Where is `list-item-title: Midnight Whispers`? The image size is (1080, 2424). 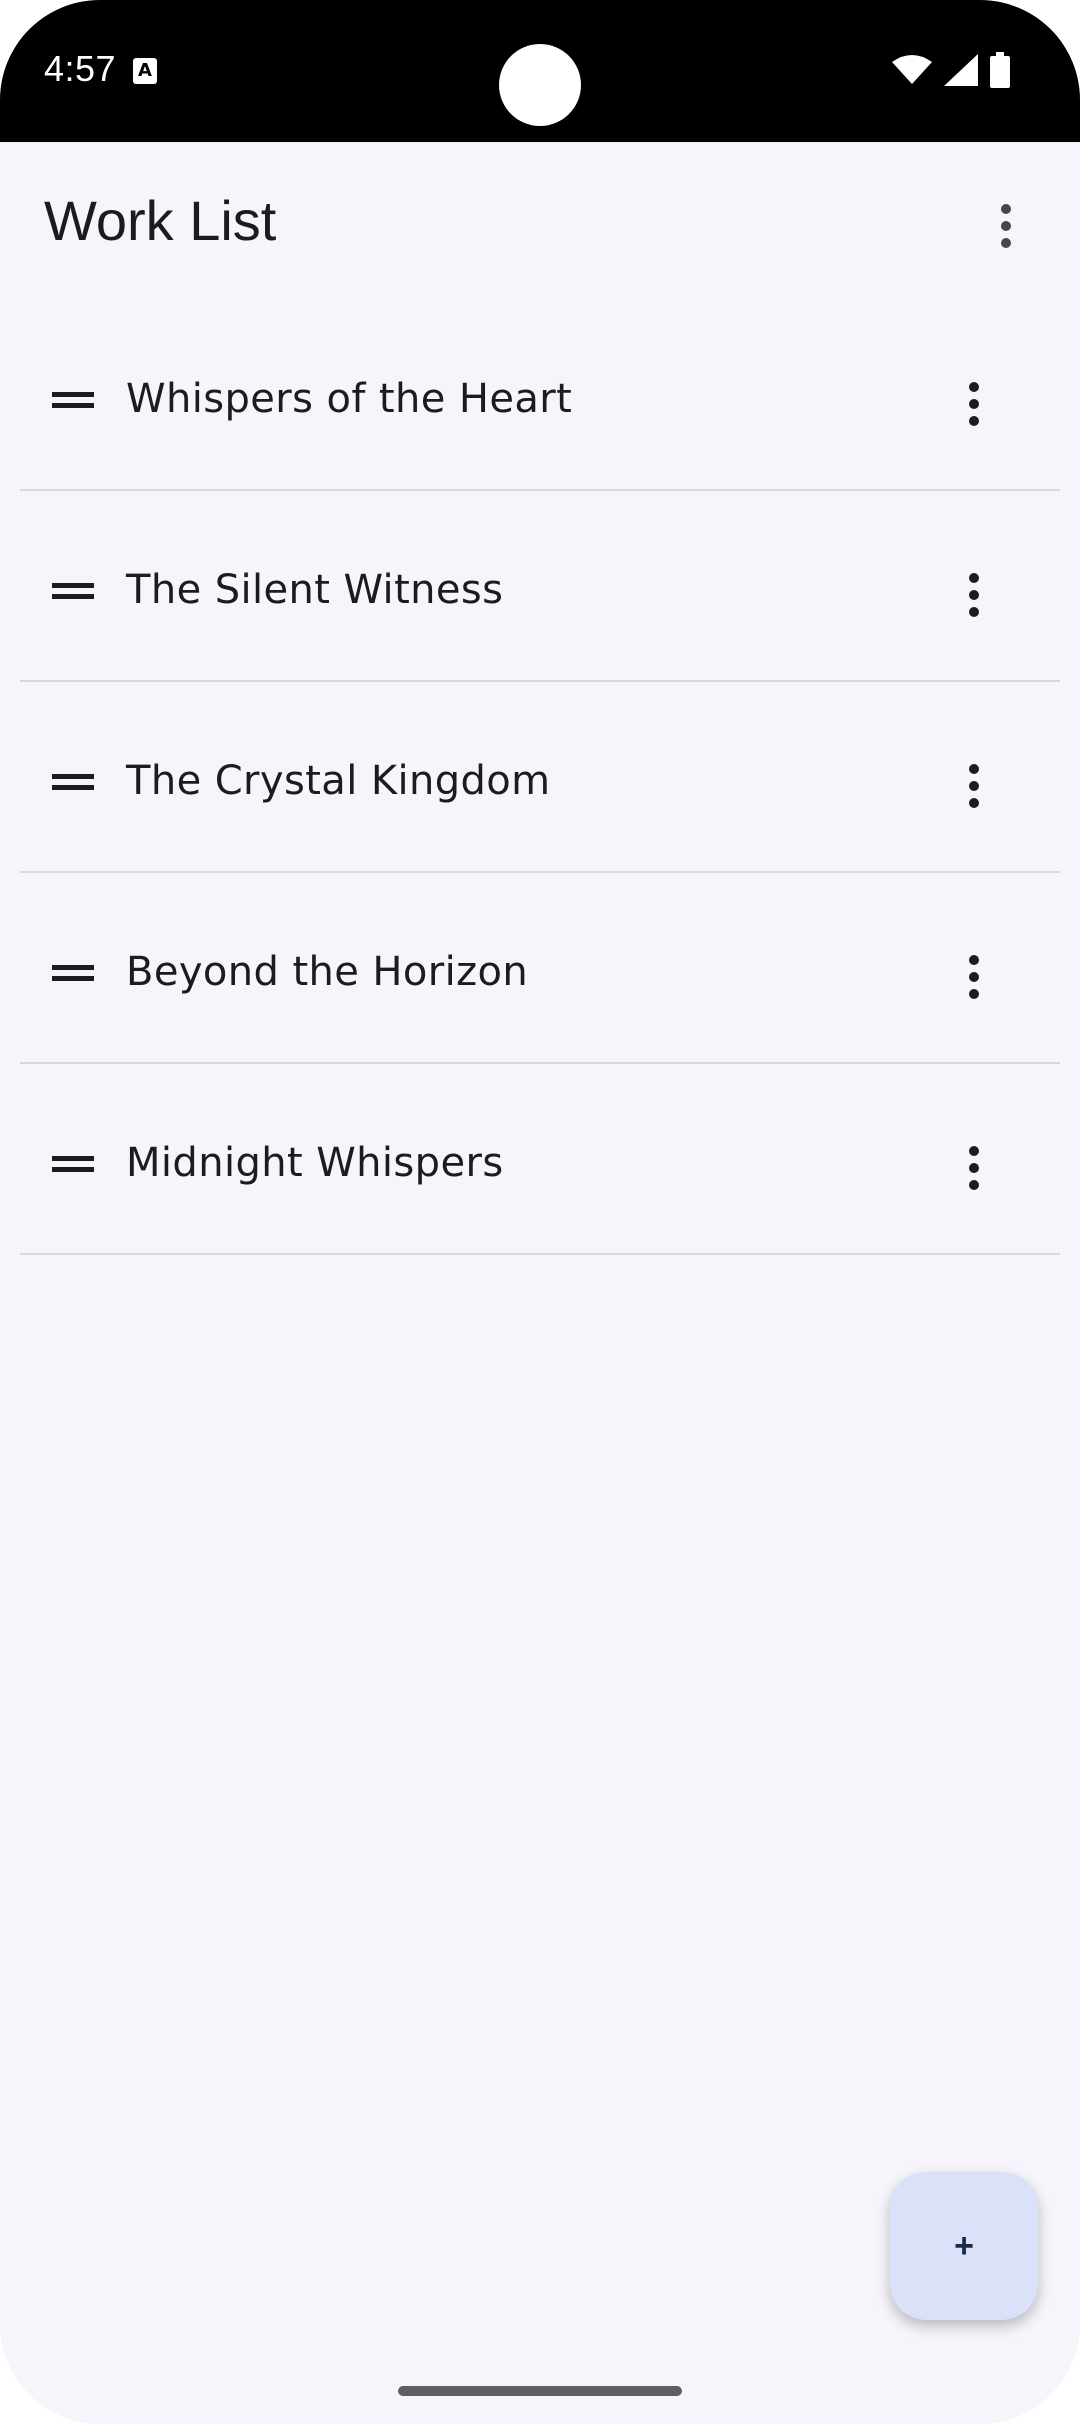 list-item-title: Midnight Whispers is located at coordinates (315, 1163).